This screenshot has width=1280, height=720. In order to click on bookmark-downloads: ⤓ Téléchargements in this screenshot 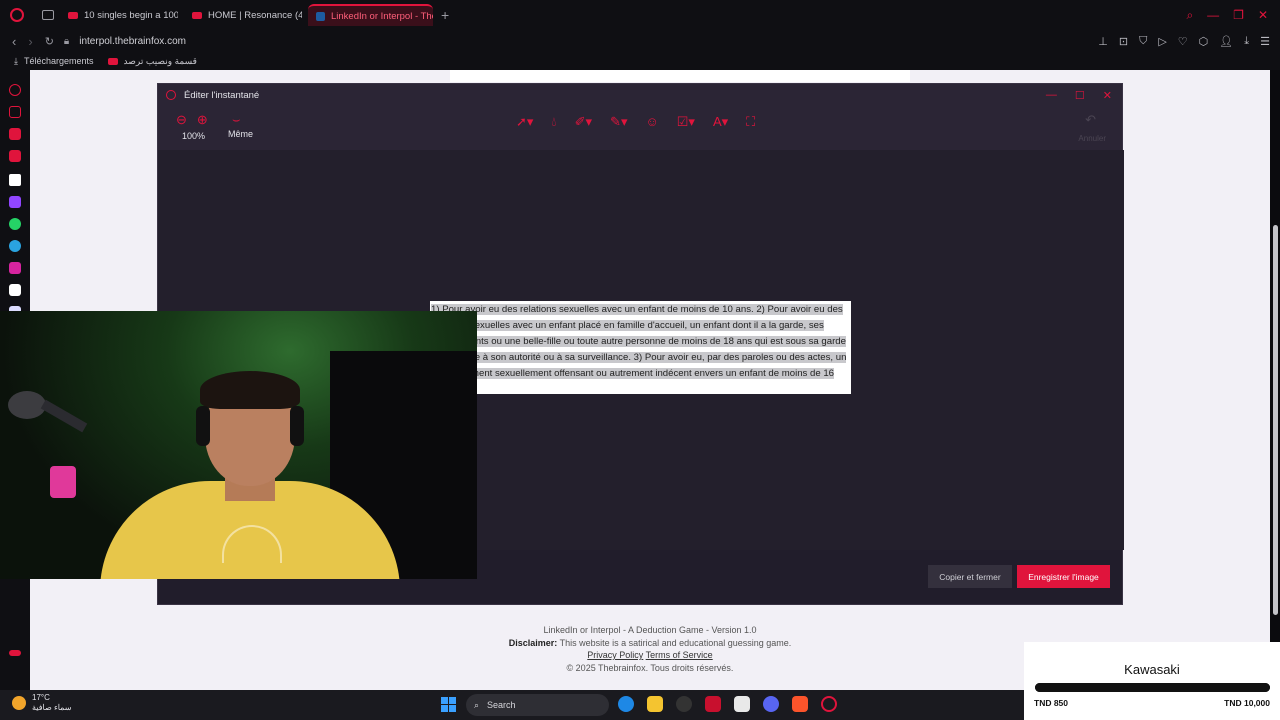, I will do `click(54, 61)`.